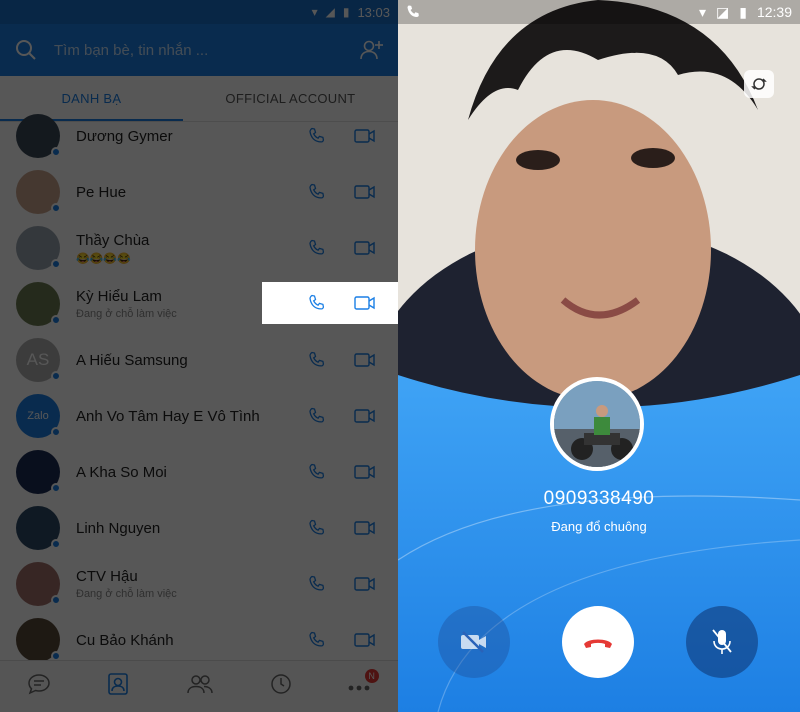  I want to click on toggle-video-button, so click(474, 642).